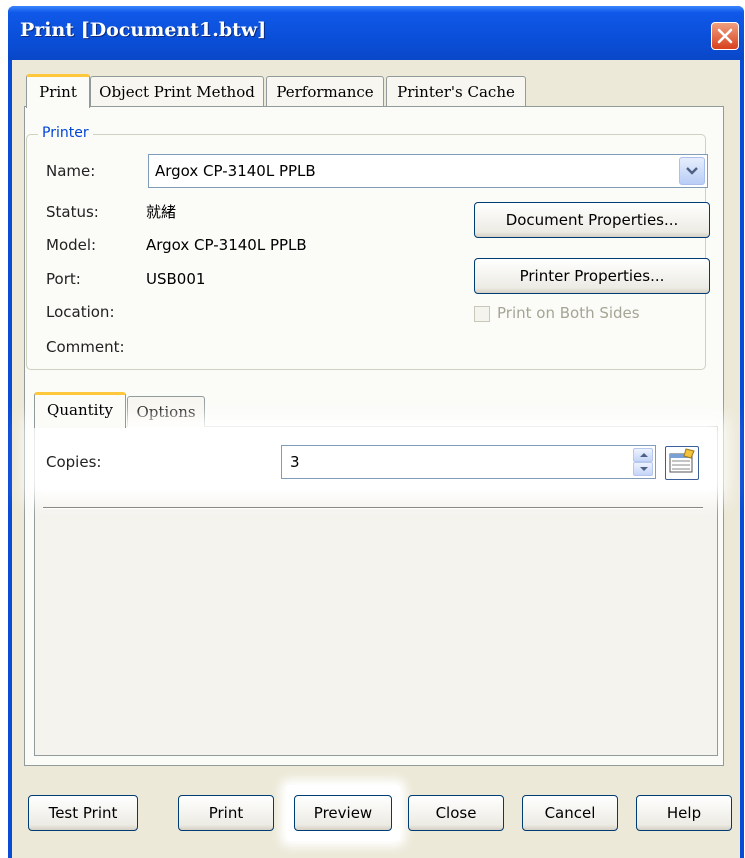  I want to click on tab-quantity-label: Quantity, so click(80, 410).